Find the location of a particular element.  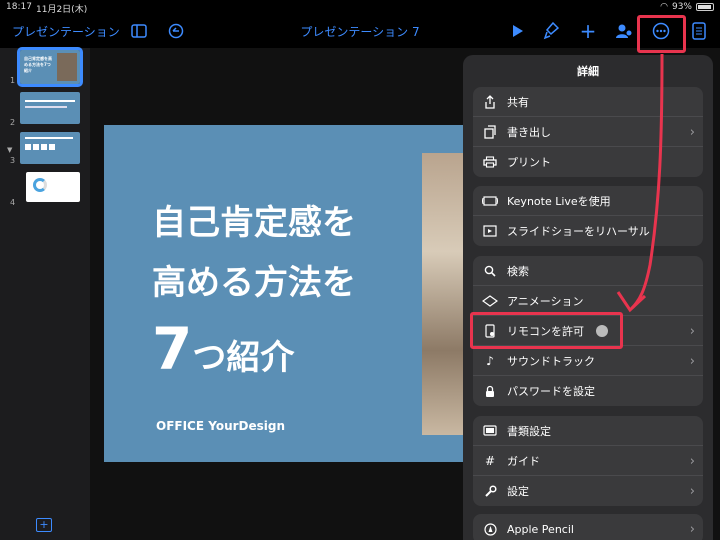

menu-item-soundtrack: ♪ サウンドトラック › is located at coordinates (588, 361).